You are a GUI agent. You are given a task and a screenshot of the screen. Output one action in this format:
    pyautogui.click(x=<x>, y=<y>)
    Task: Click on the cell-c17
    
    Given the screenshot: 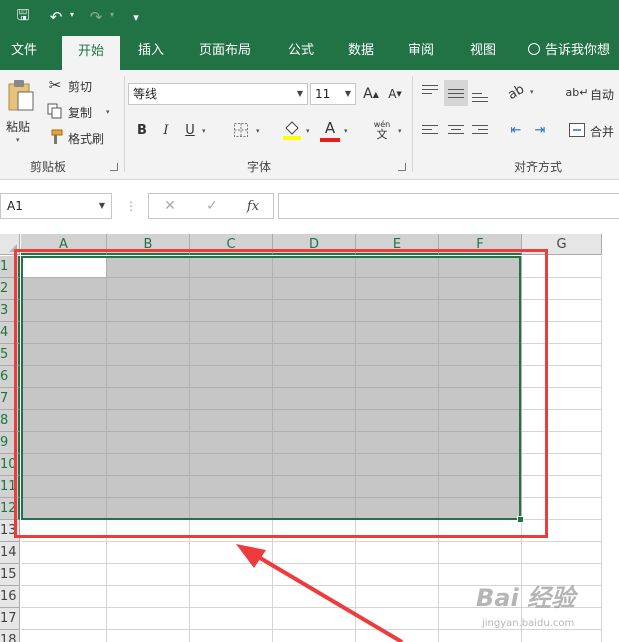 What is the action you would take?
    pyautogui.click(x=231, y=619)
    